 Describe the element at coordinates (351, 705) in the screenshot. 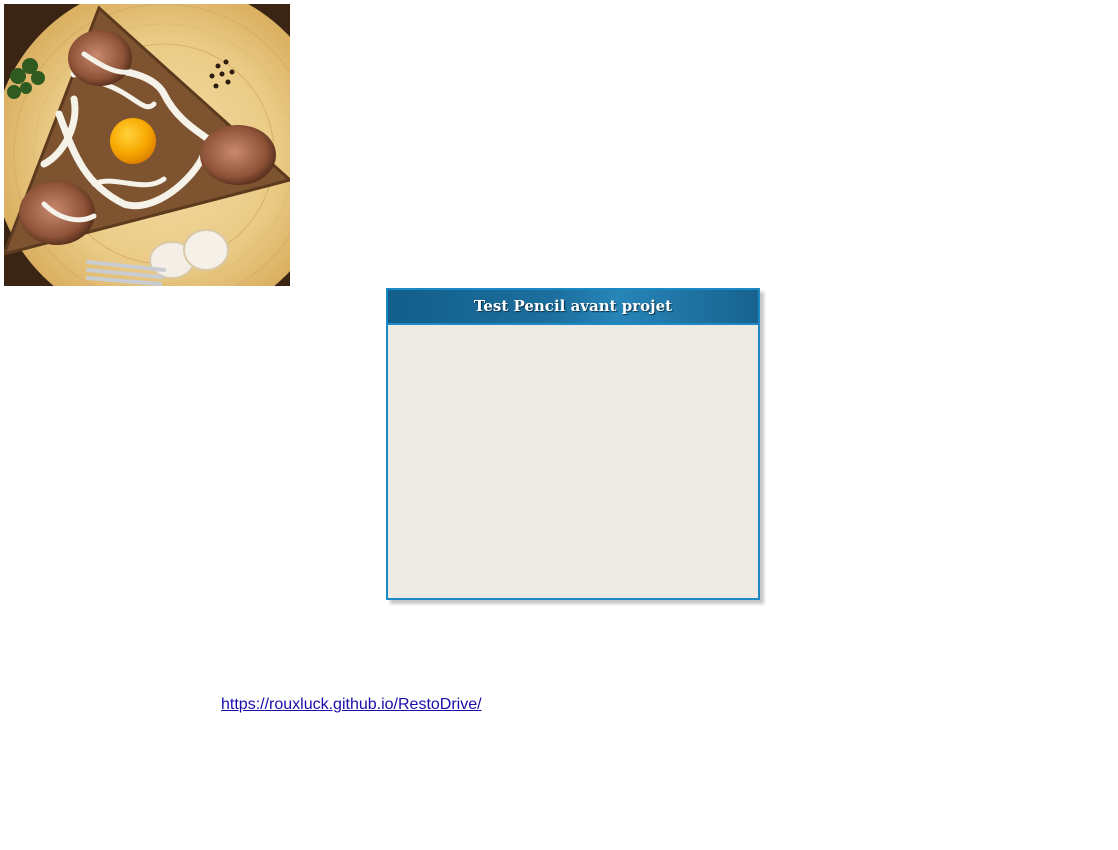

I see `restodrive-link: https://rouxluck.github.io/RestoDrive/` at that location.